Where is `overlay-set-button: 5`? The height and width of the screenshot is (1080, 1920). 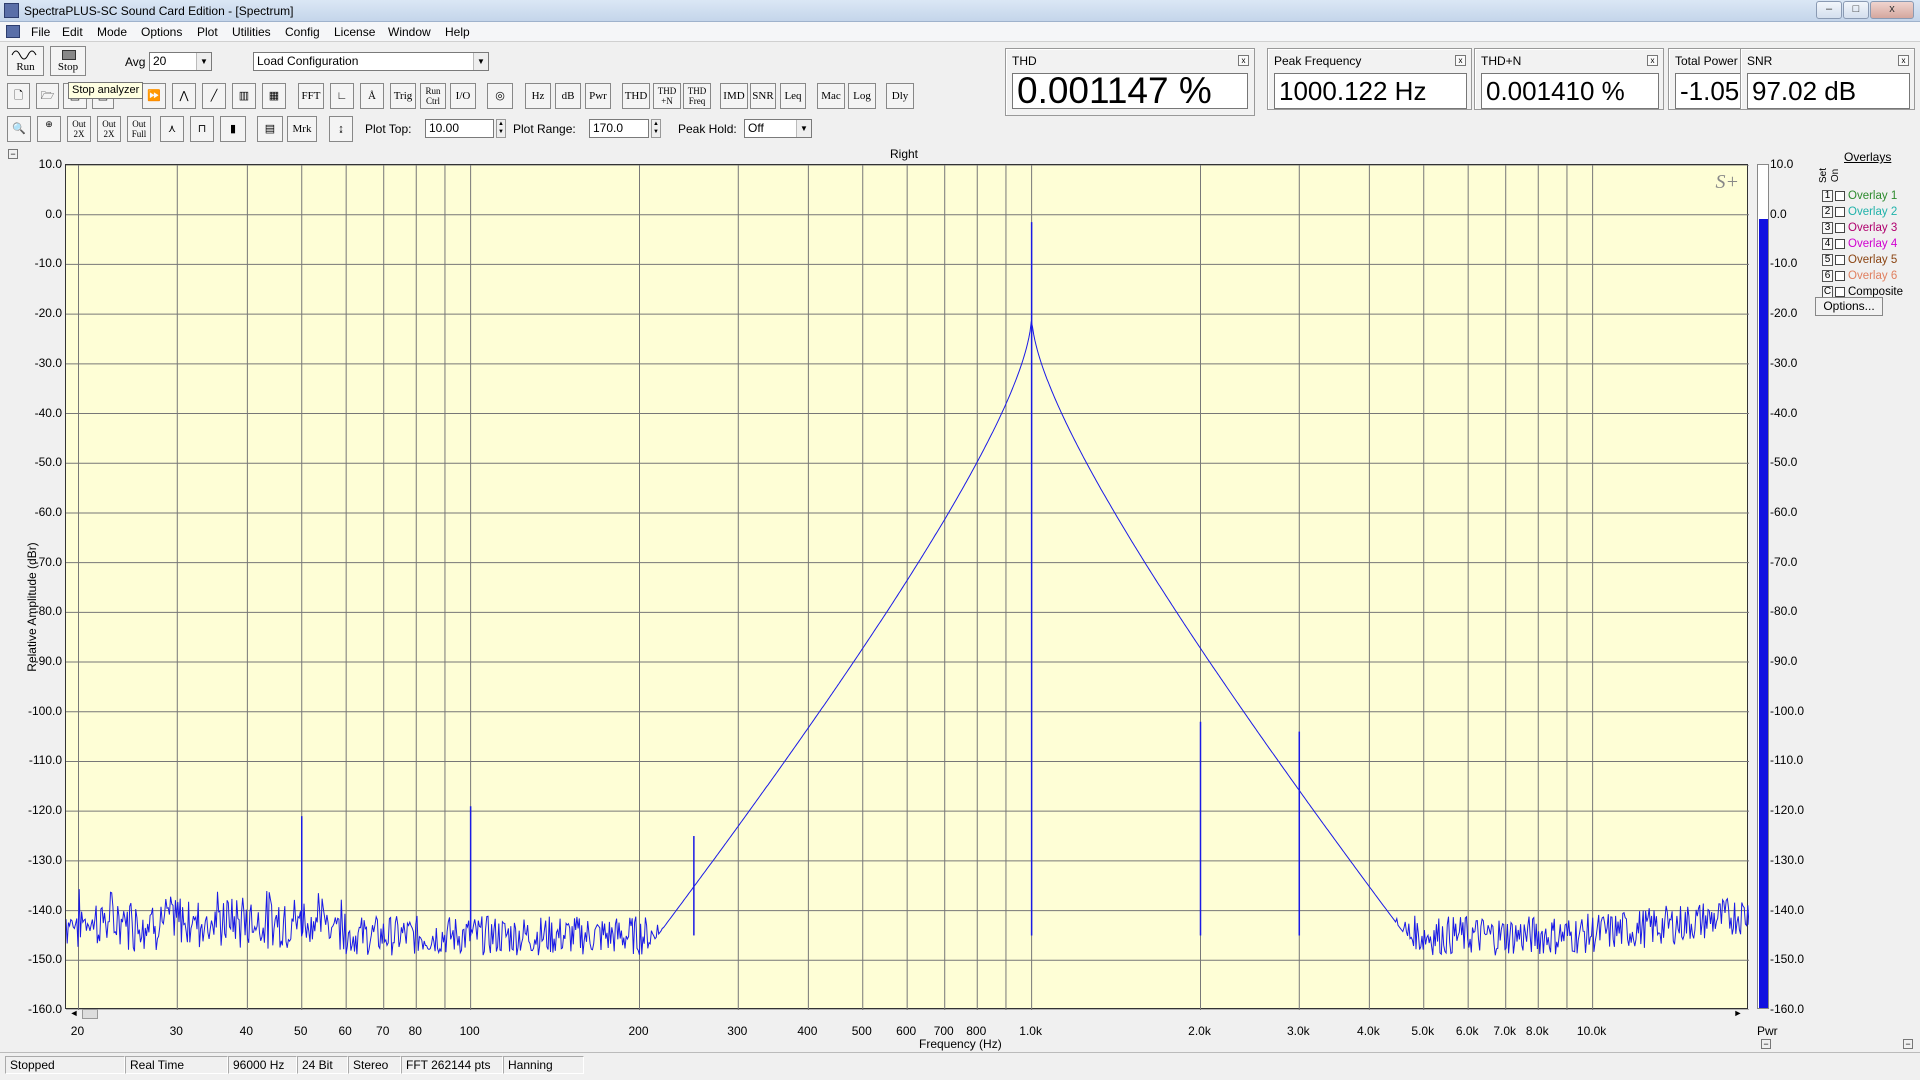 overlay-set-button: 5 is located at coordinates (1827, 260).